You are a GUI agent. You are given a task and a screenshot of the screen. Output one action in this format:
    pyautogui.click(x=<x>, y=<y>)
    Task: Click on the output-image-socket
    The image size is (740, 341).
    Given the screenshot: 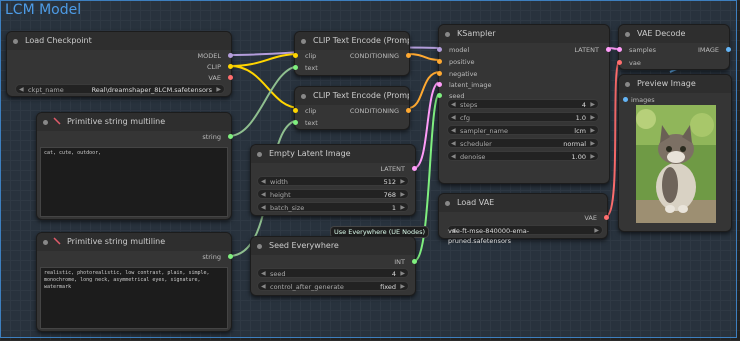 What is the action you would take?
    pyautogui.click(x=728, y=49)
    